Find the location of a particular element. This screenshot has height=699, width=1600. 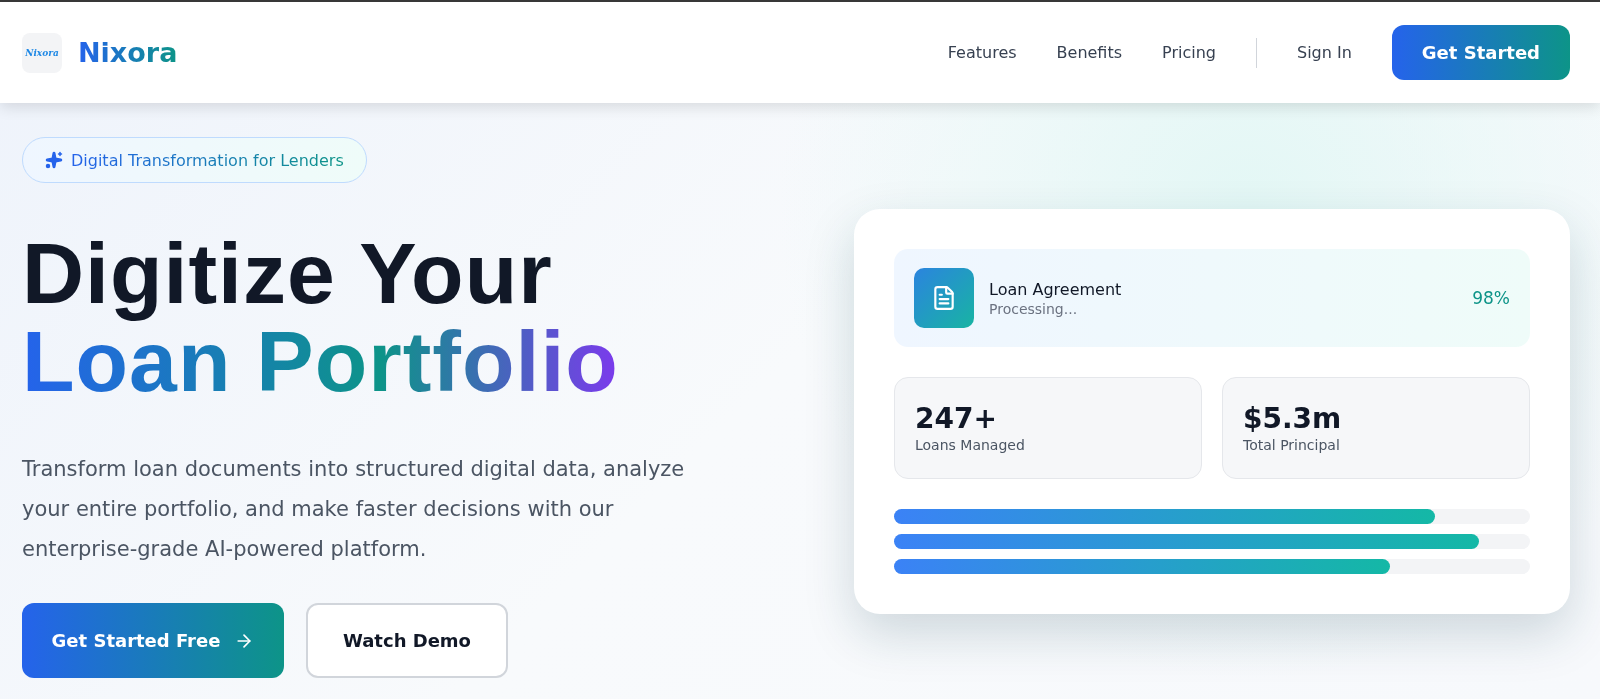

nav-link: Pricing is located at coordinates (1189, 52).